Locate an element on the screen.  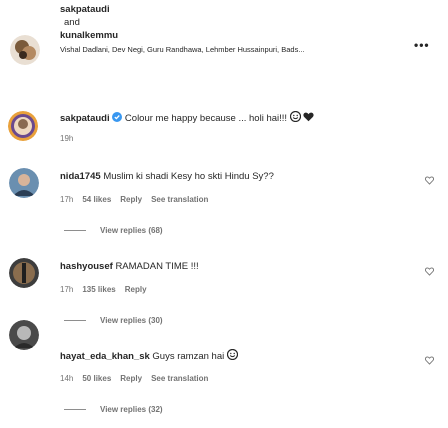
avatar-sakpataudi-header is located at coordinates (25, 50).